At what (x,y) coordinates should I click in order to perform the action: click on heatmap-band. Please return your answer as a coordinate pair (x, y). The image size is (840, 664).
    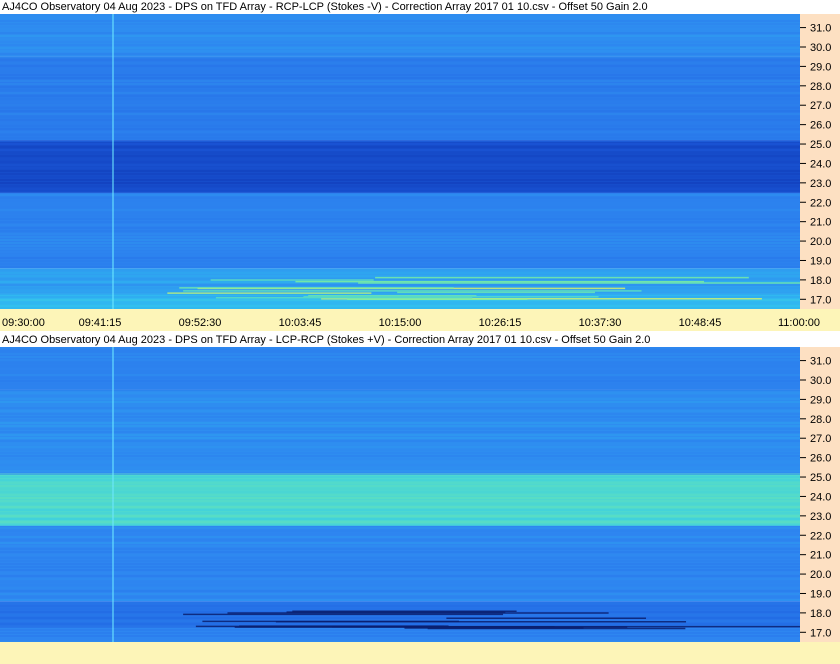
    Looking at the image, I should click on (400, 166).